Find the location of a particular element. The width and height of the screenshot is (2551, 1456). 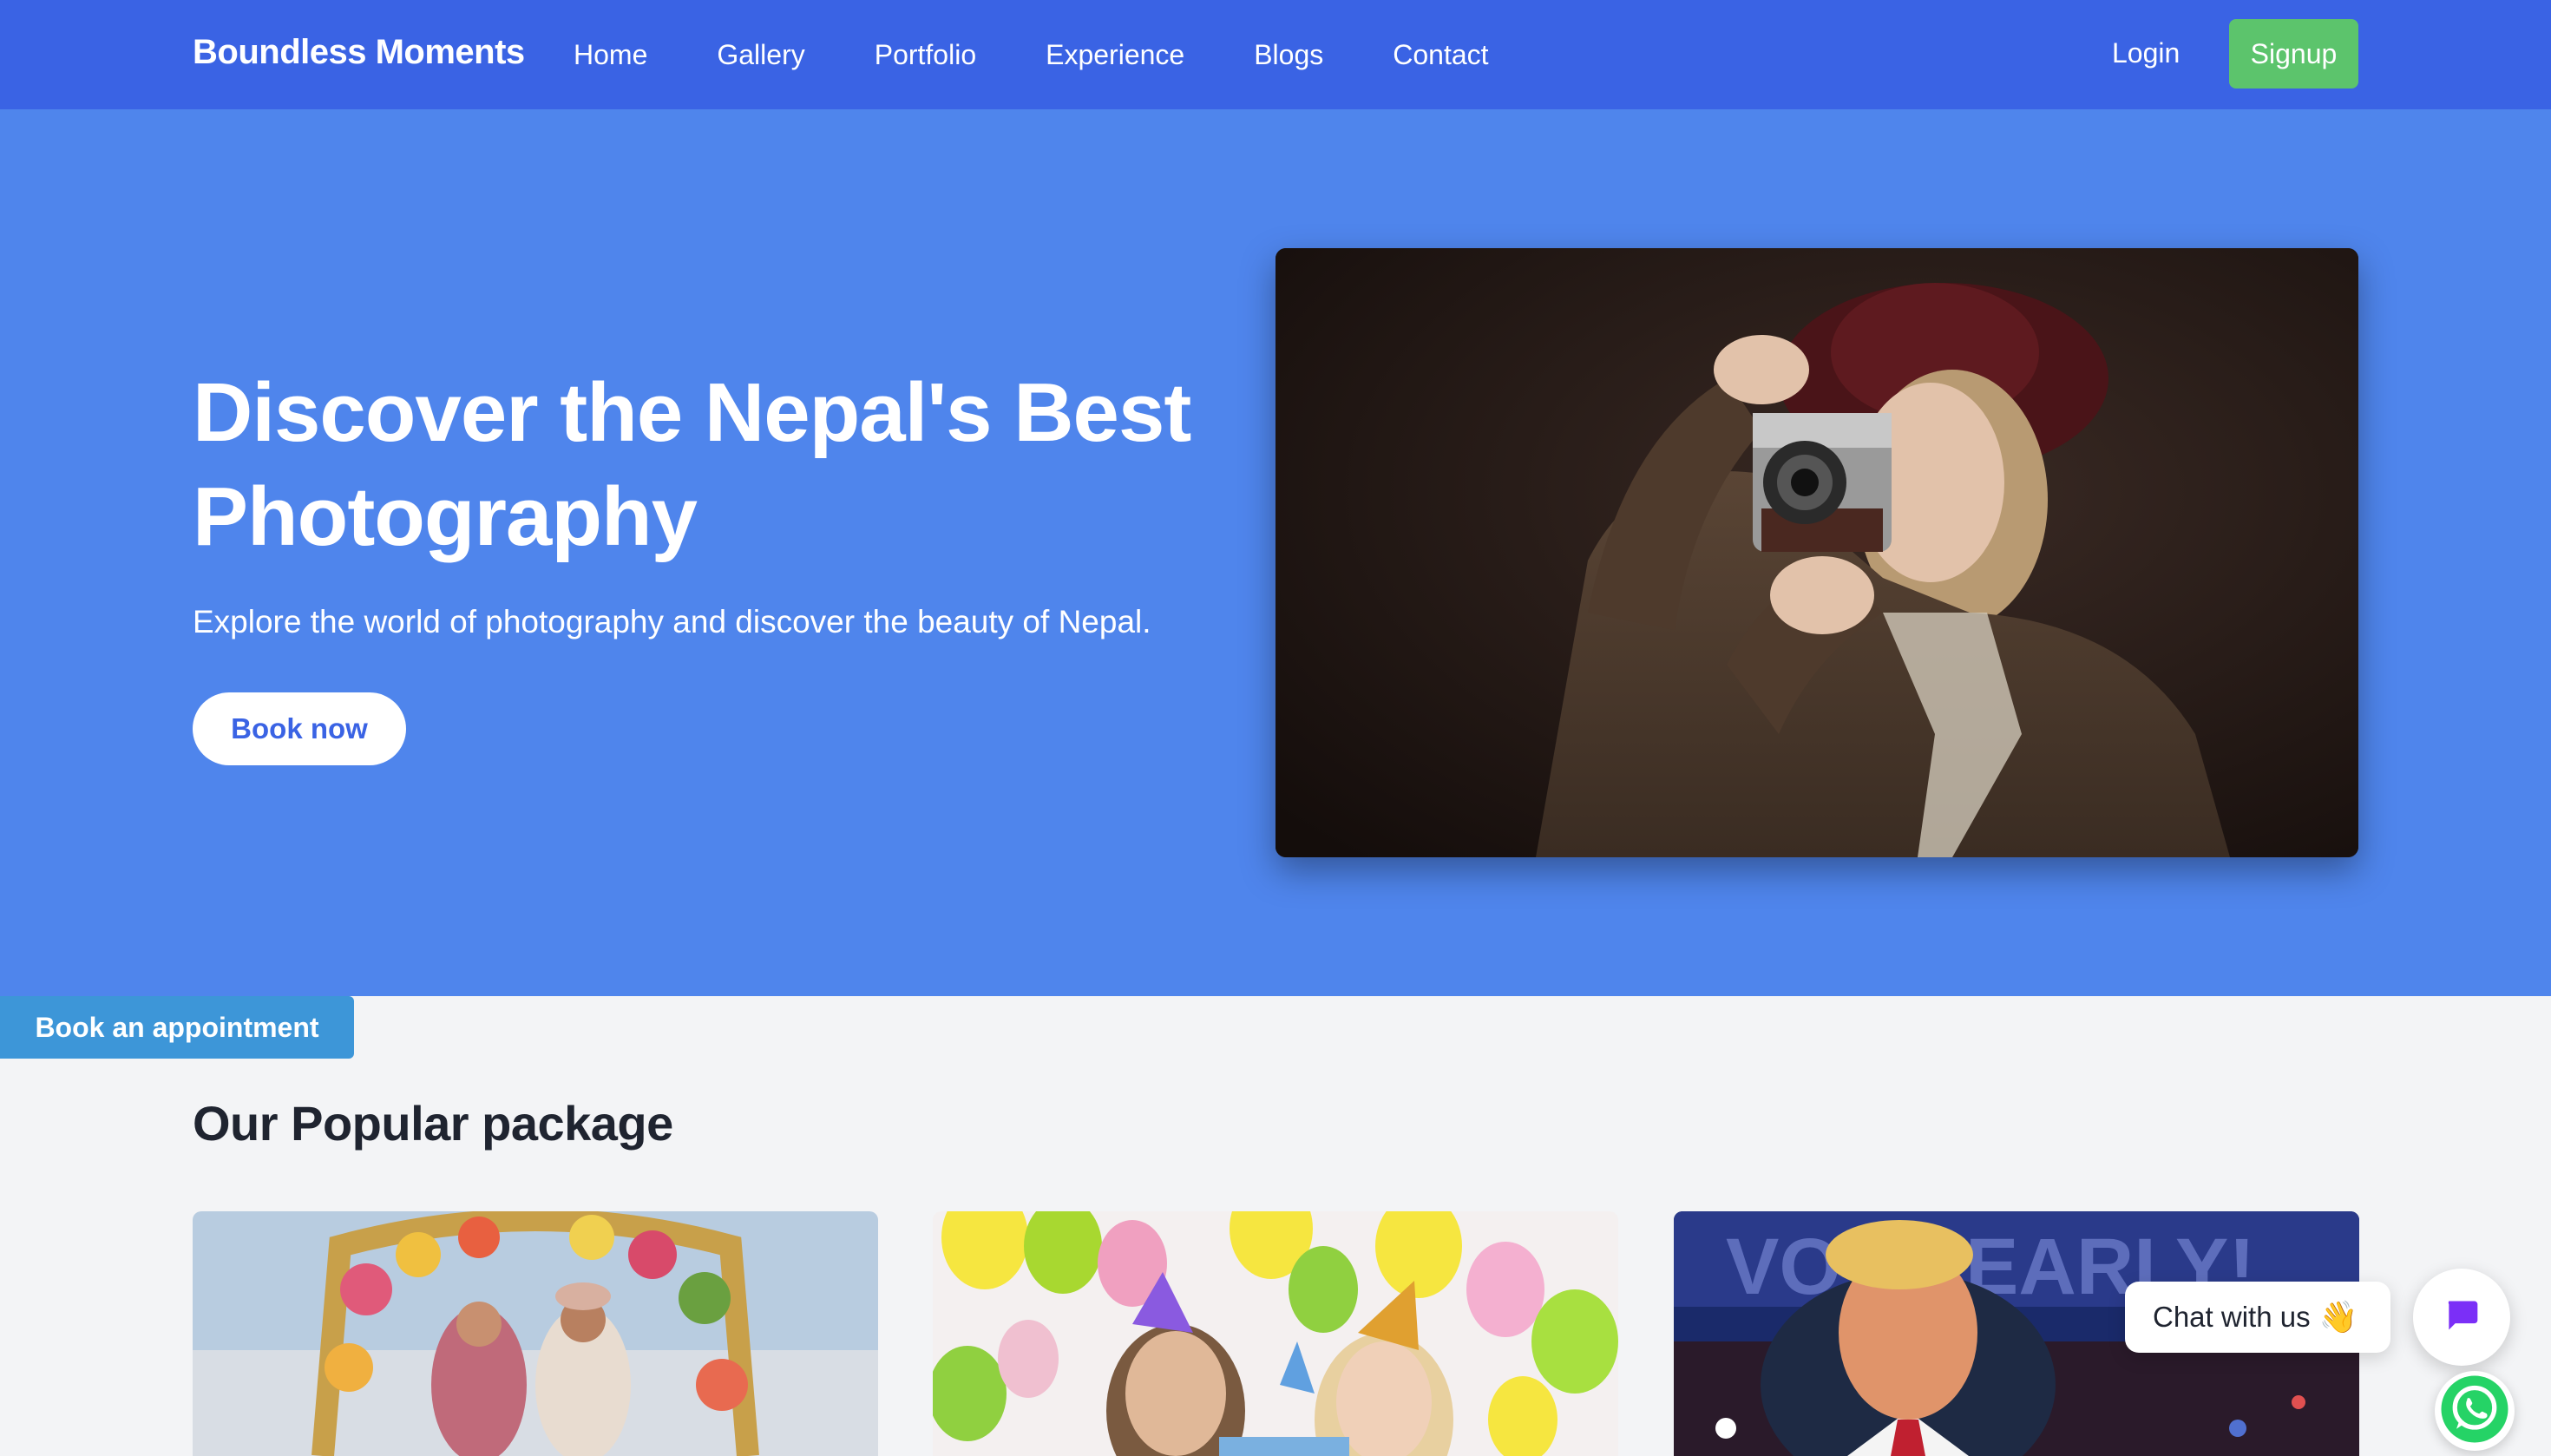

package-card-wedding is located at coordinates (535, 1333).